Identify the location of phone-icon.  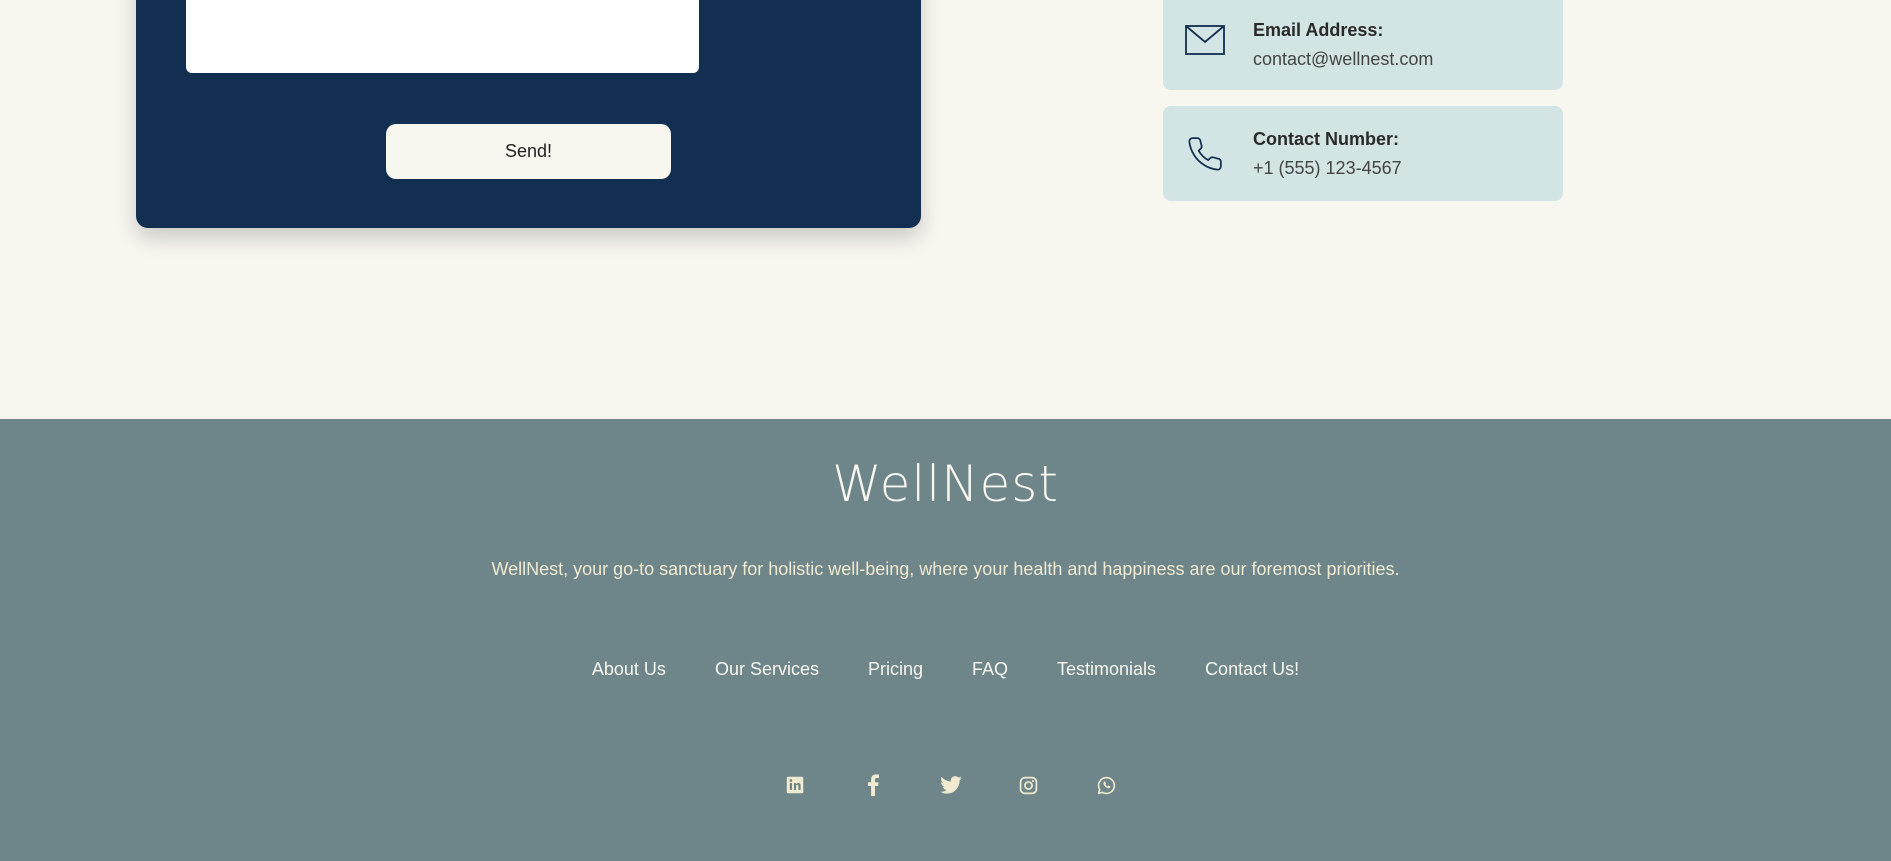
(1205, 154).